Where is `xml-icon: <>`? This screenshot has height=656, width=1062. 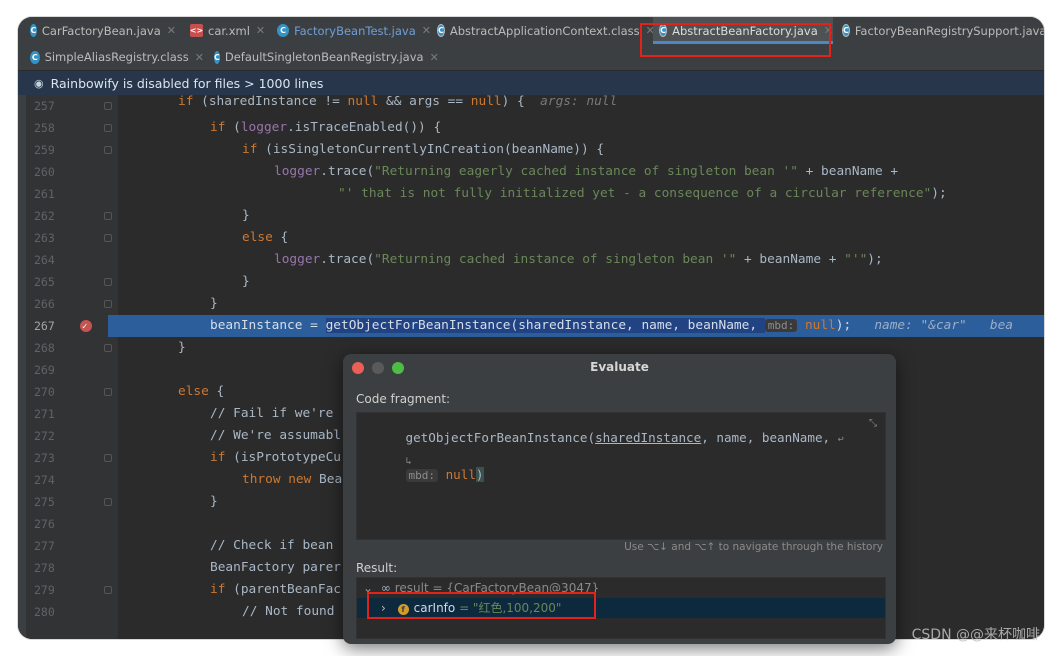
xml-icon: <> is located at coordinates (196, 30).